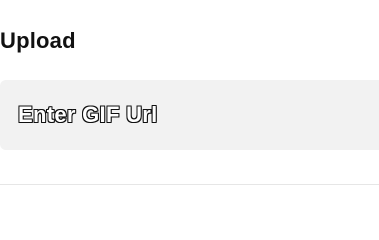 The image size is (379, 240). I want to click on section-divider, so click(189, 184).